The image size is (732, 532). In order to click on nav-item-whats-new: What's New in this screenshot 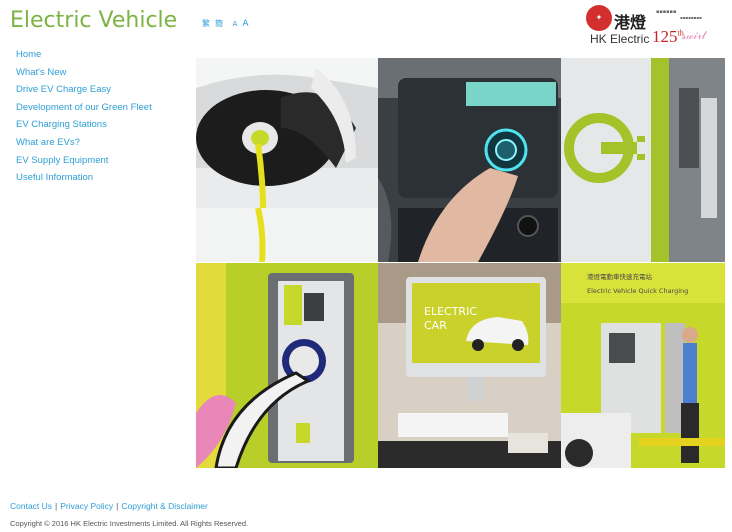, I will do `click(84, 73)`.